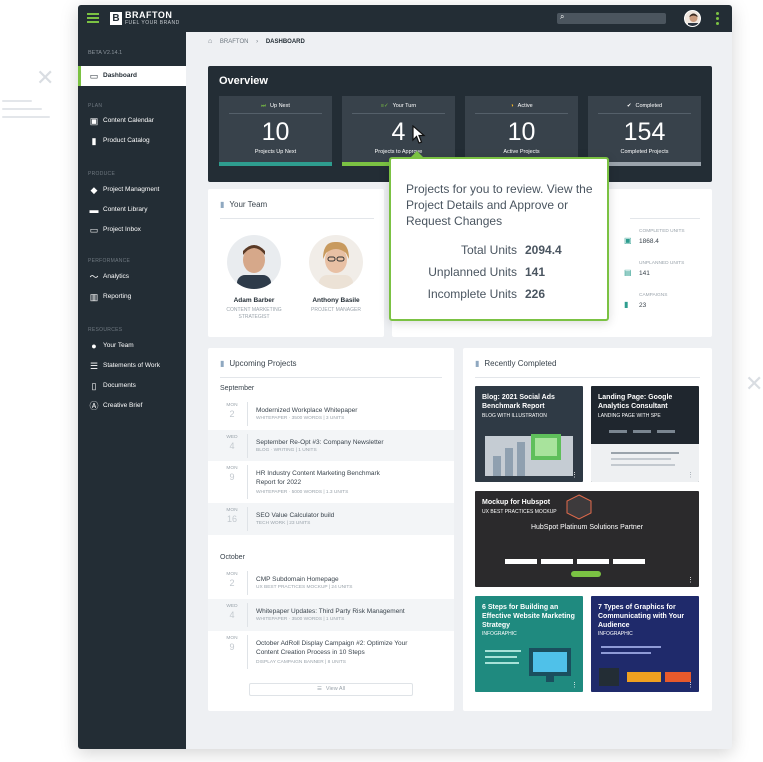  Describe the element at coordinates (132, 386) in the screenshot. I see `sidebar-item-documents: ▯ Documents` at that location.